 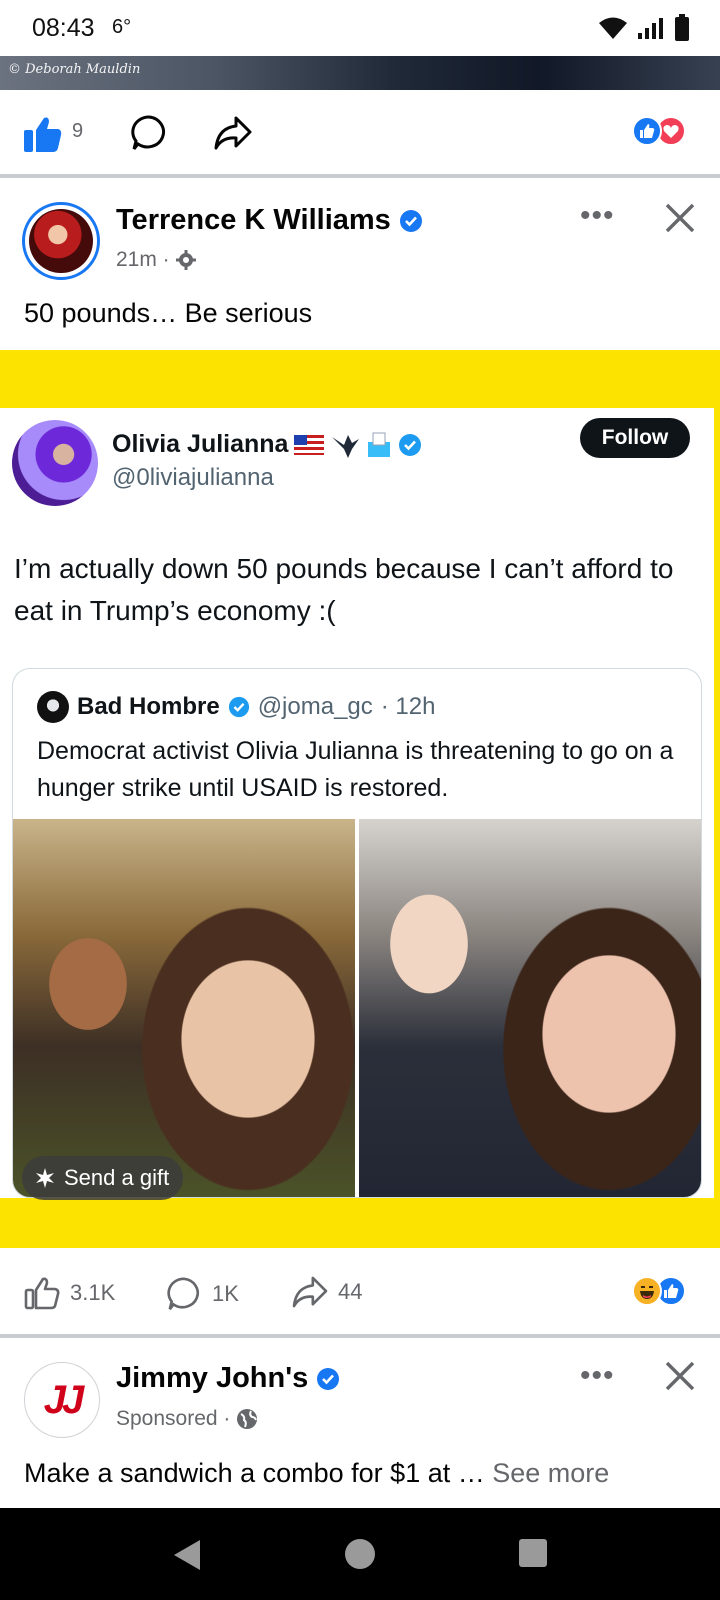 I want to click on share-count: 44, so click(x=350, y=1291).